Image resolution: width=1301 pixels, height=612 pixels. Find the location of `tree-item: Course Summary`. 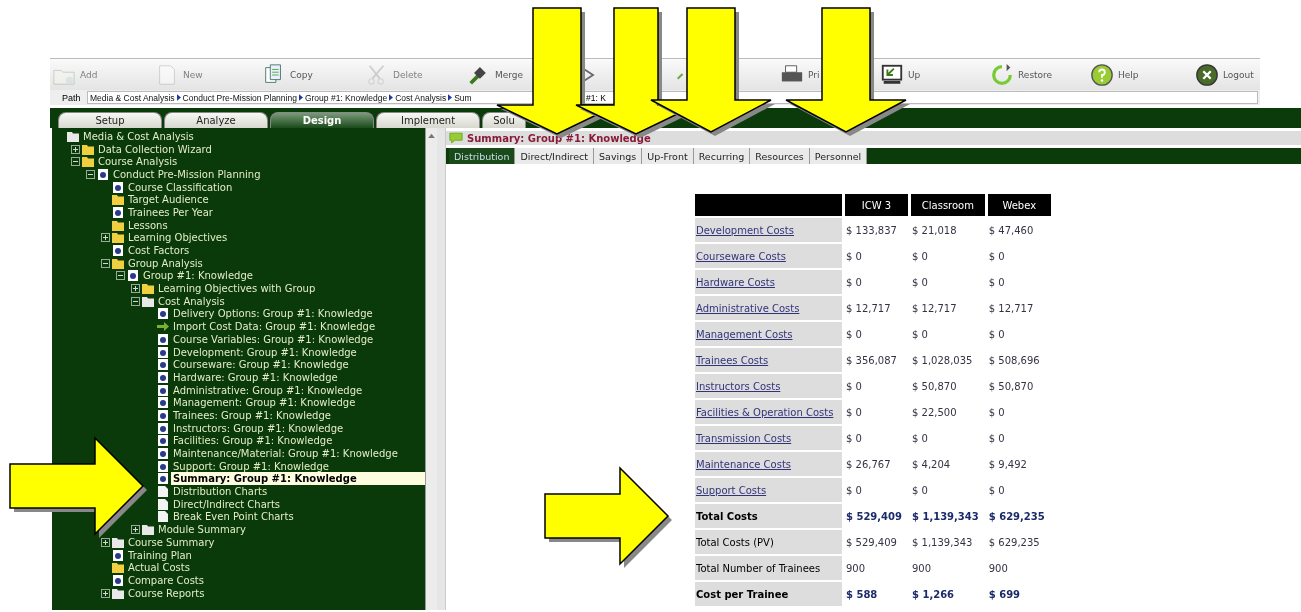

tree-item: Course Summary is located at coordinates (171, 542).